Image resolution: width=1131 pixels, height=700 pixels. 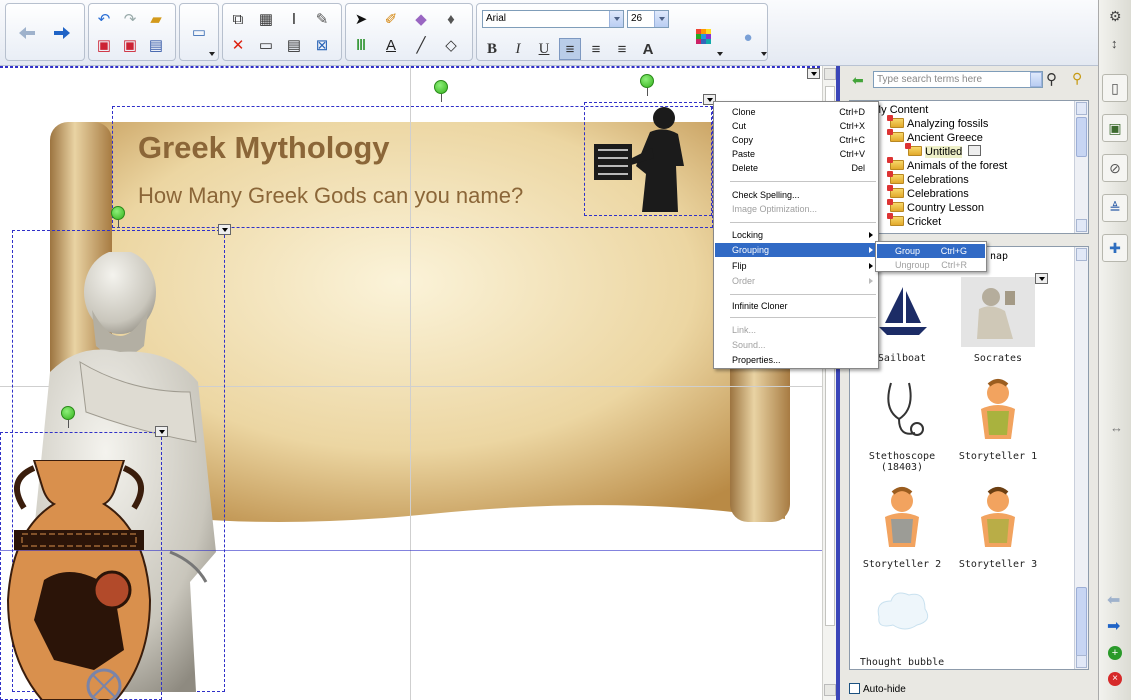 What do you see at coordinates (1115, 16) in the screenshot?
I see `gear-icon: ⚙` at bounding box center [1115, 16].